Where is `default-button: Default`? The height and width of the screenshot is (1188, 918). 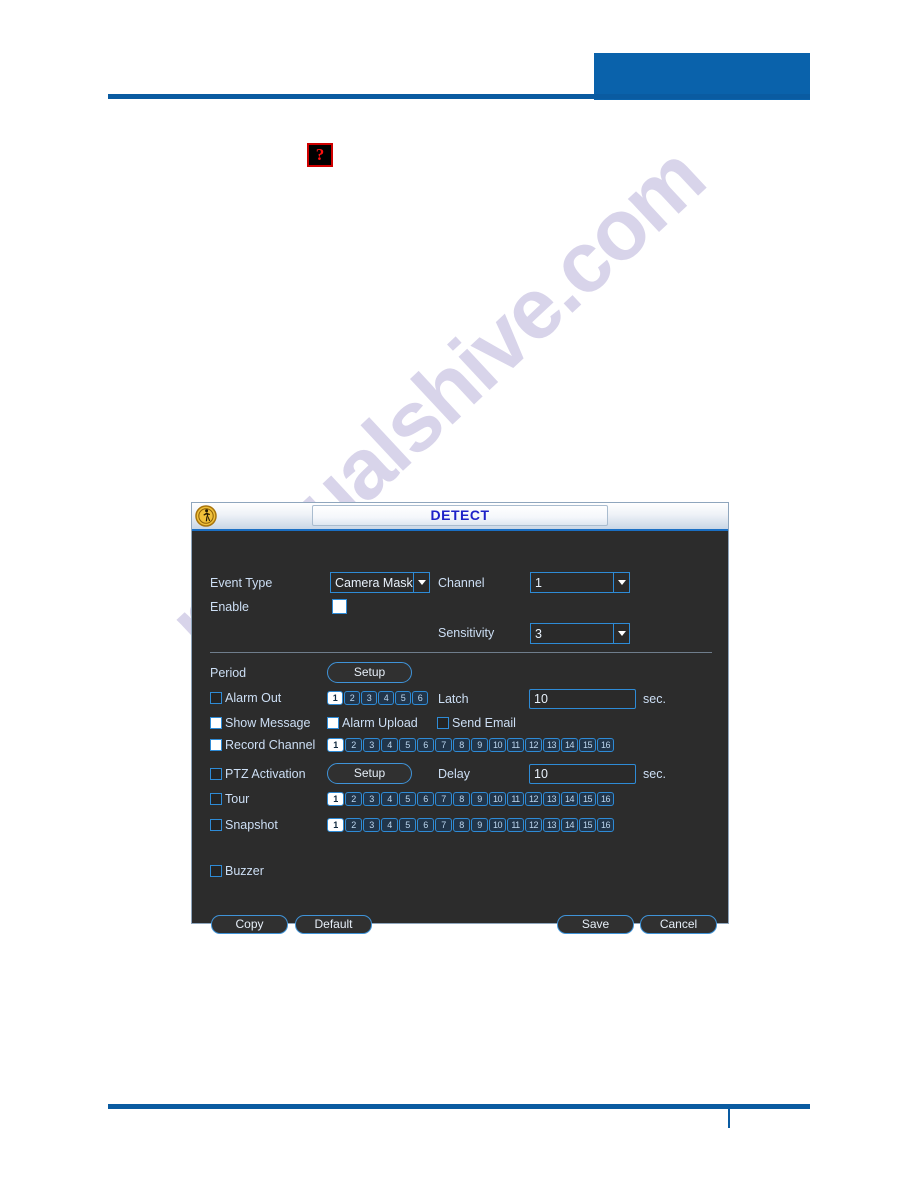 default-button: Default is located at coordinates (333, 924).